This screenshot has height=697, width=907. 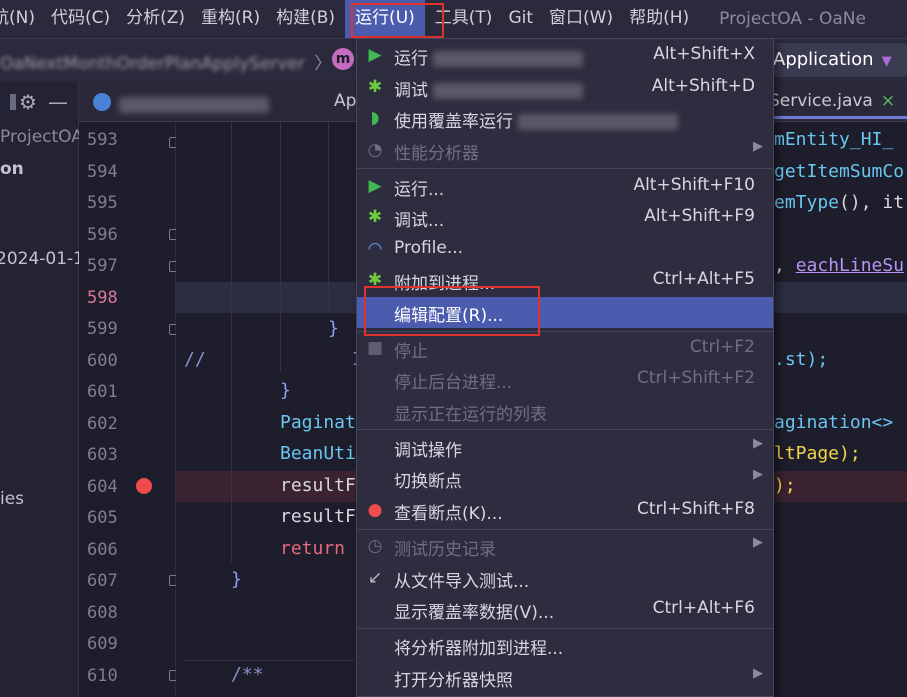 What do you see at coordinates (375, 87) in the screenshot?
I see `debug-icon: ✱` at bounding box center [375, 87].